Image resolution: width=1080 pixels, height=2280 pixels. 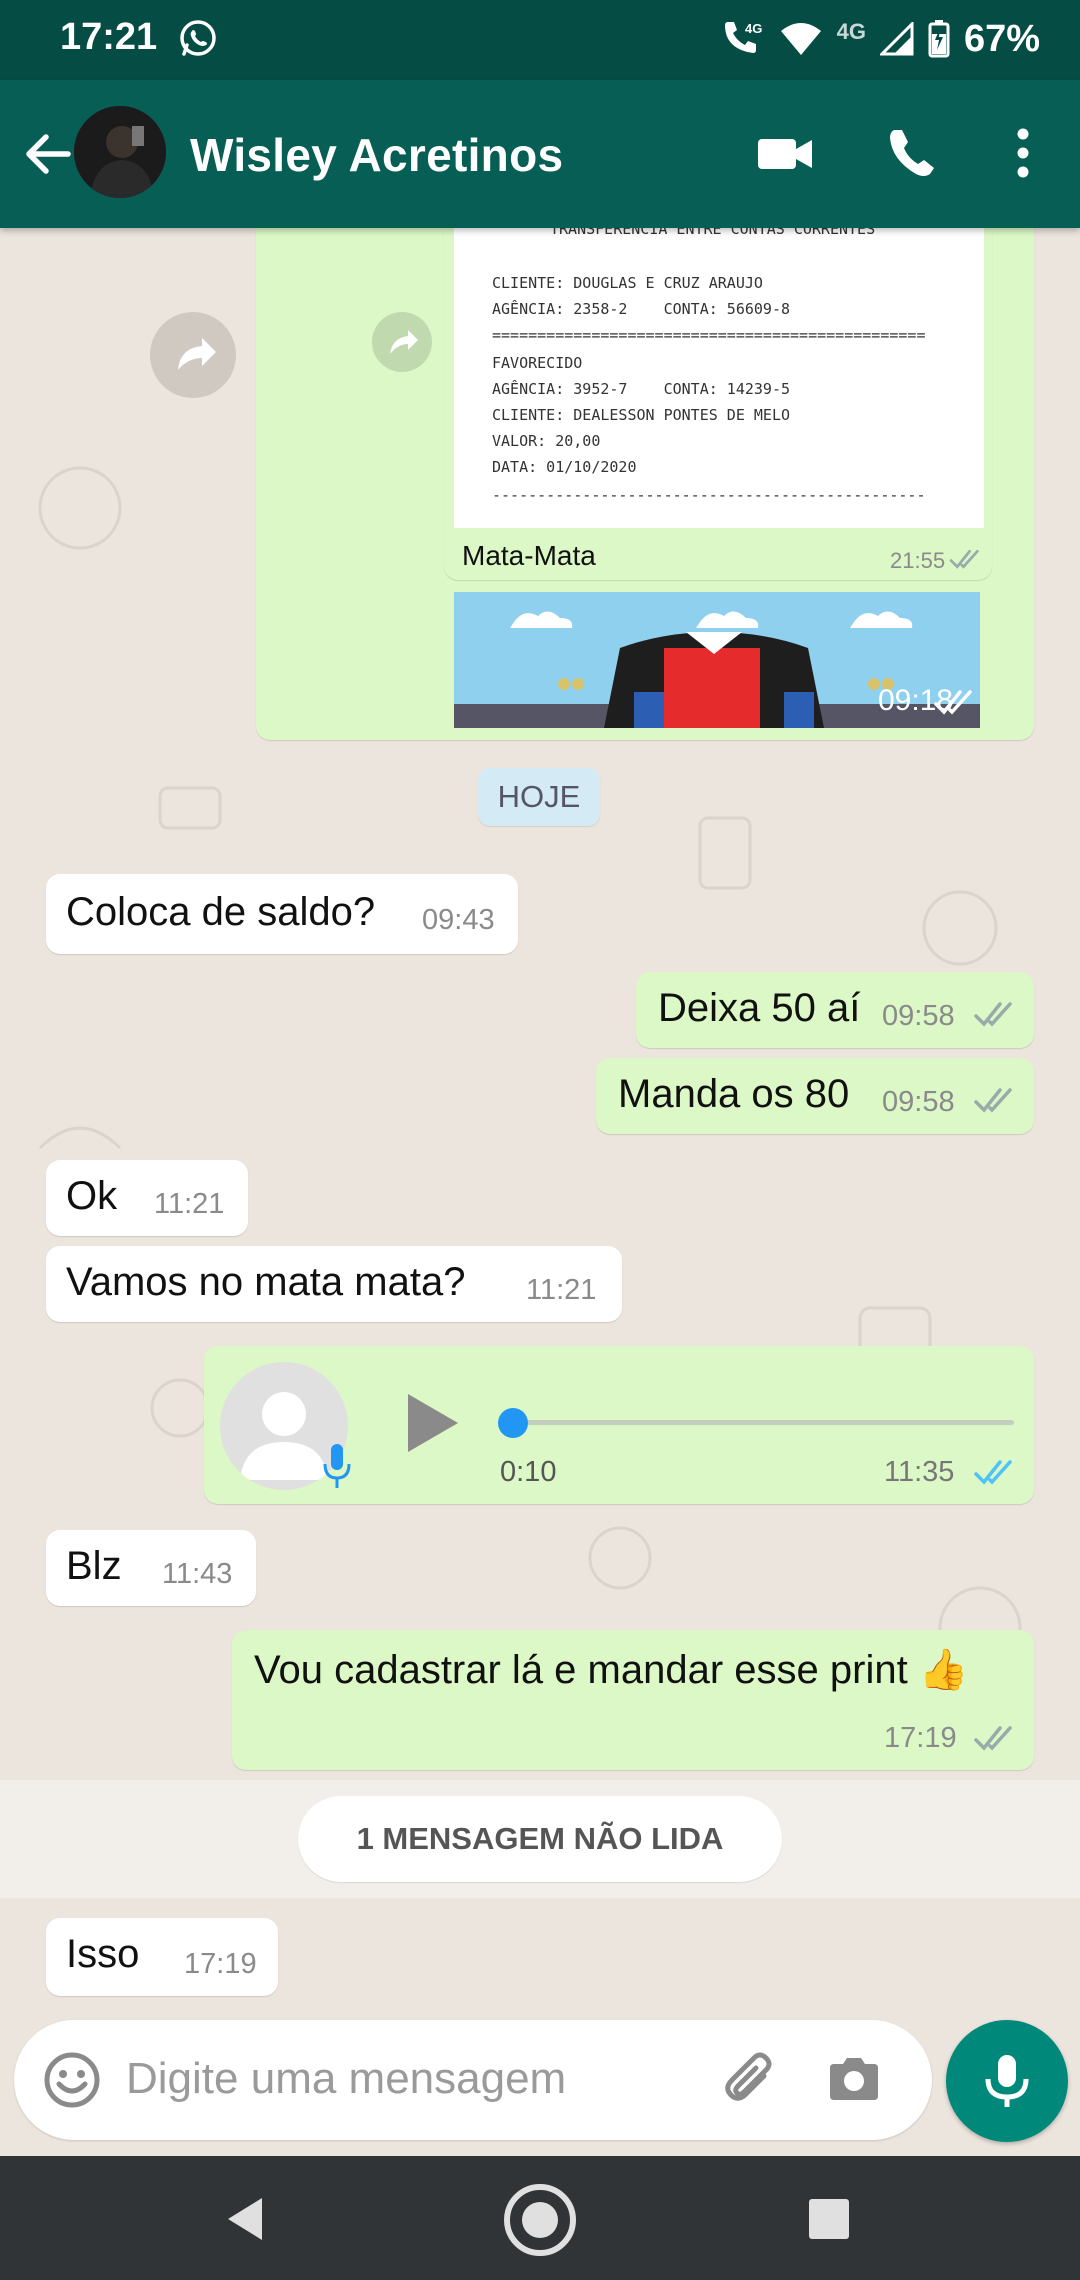 I want to click on incoming-message: Blz 11:43, so click(x=151, y=1568).